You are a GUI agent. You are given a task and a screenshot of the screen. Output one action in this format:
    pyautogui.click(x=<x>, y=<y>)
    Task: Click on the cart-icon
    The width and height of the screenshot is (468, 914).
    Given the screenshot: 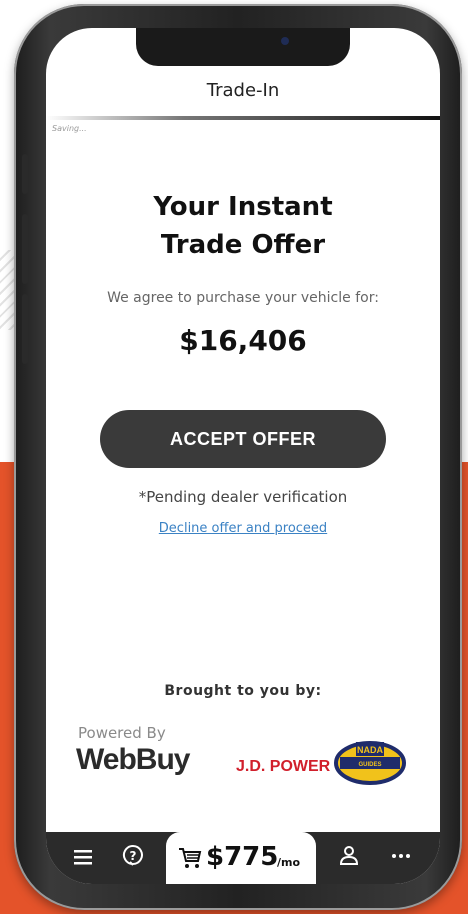 What is the action you would take?
    pyautogui.click(x=190, y=858)
    